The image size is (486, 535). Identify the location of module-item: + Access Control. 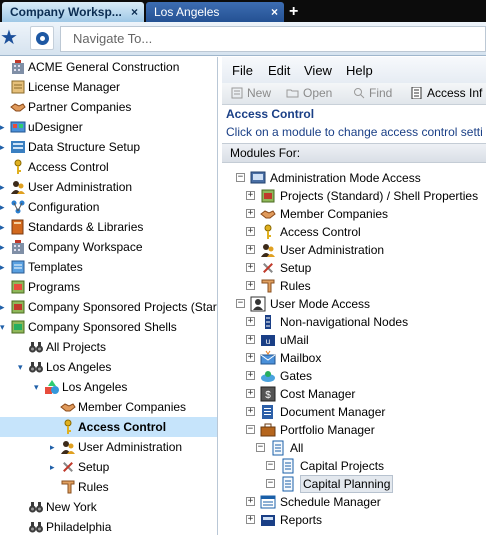
(354, 232).